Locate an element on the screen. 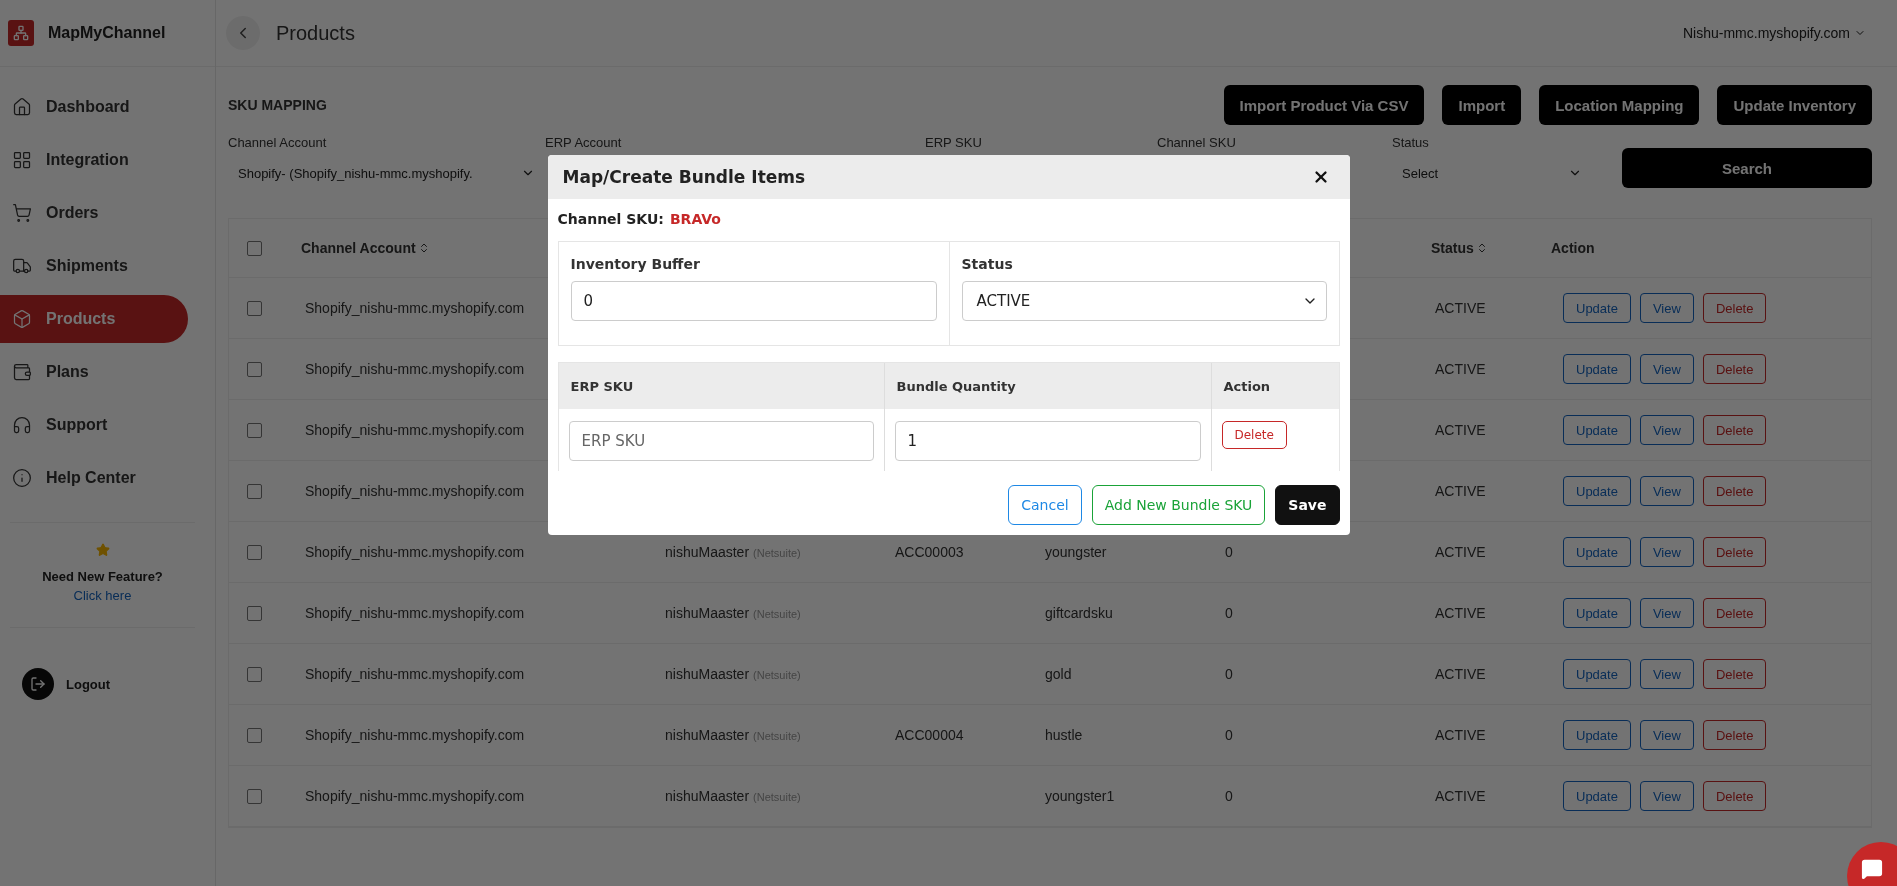 The height and width of the screenshot is (886, 1897). quantity-field: 1 is located at coordinates (1047, 441).